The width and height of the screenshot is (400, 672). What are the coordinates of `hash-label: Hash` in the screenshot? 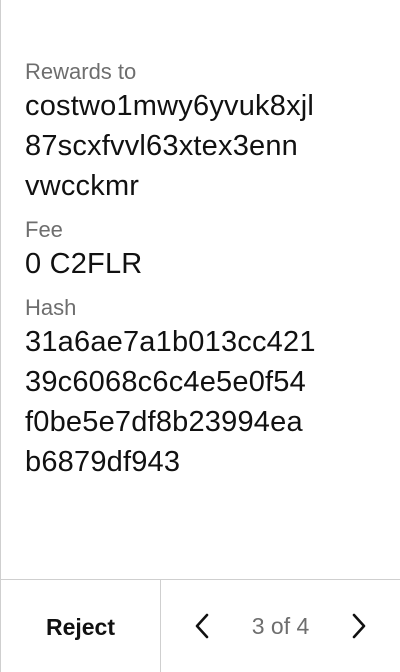 It's located at (51, 307).